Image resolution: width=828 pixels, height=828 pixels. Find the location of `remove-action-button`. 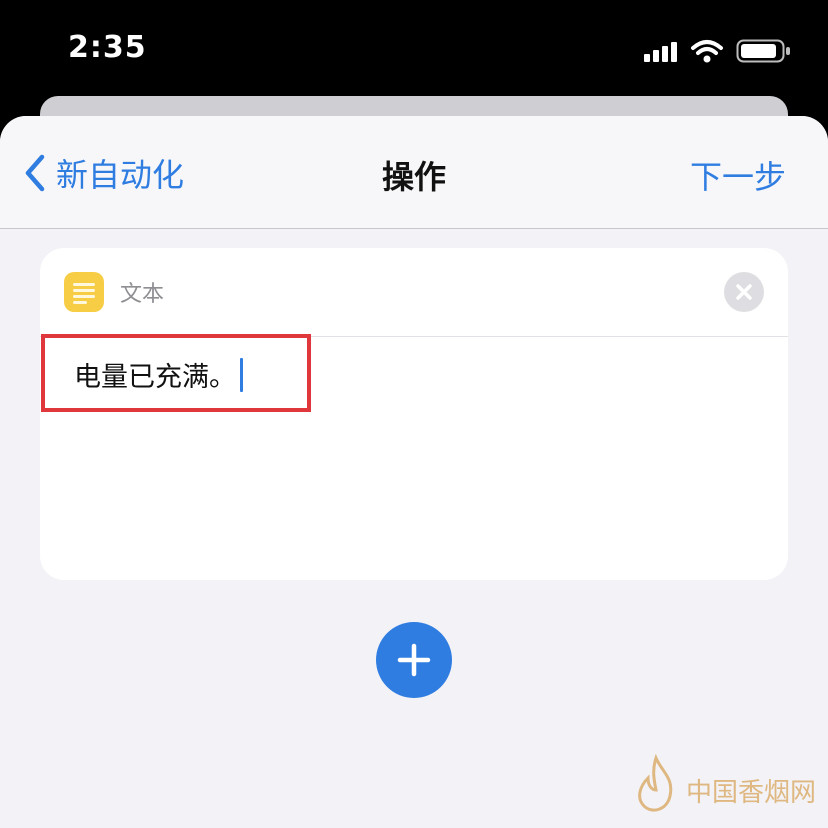

remove-action-button is located at coordinates (744, 292).